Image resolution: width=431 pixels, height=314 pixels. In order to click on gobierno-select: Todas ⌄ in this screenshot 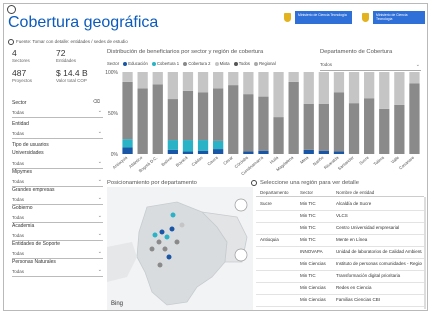, I will do `click(57, 200)`.